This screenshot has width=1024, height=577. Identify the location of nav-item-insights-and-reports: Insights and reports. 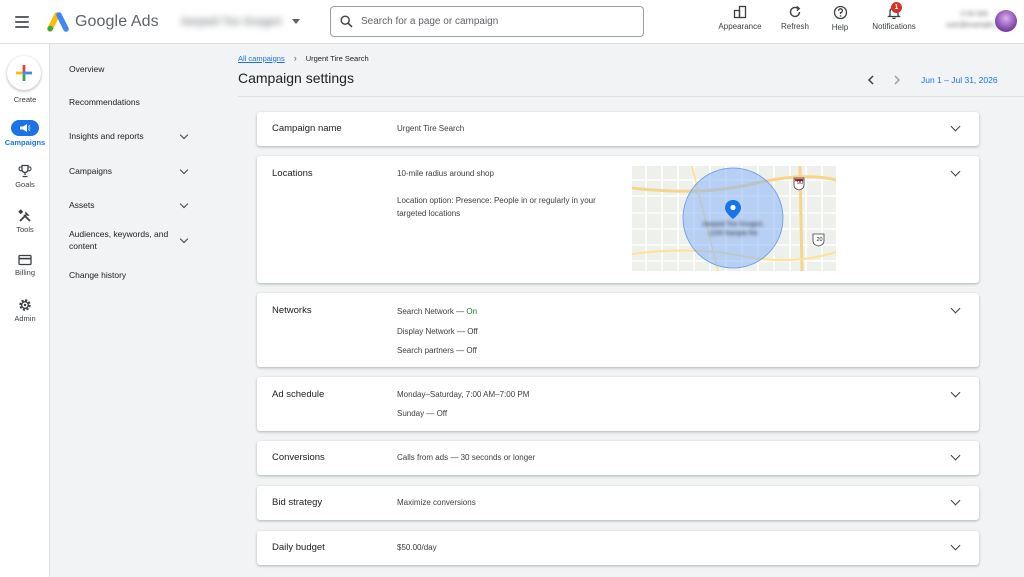
(130, 136).